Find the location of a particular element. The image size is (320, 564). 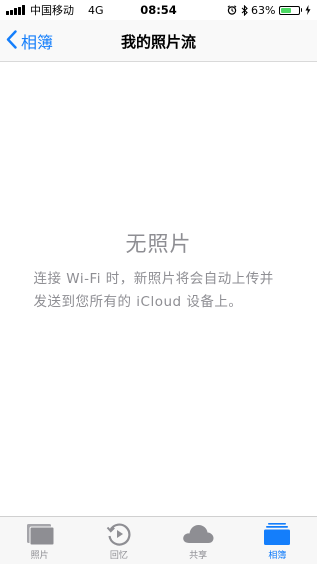

page-title: 我的照片流 is located at coordinates (158, 42).